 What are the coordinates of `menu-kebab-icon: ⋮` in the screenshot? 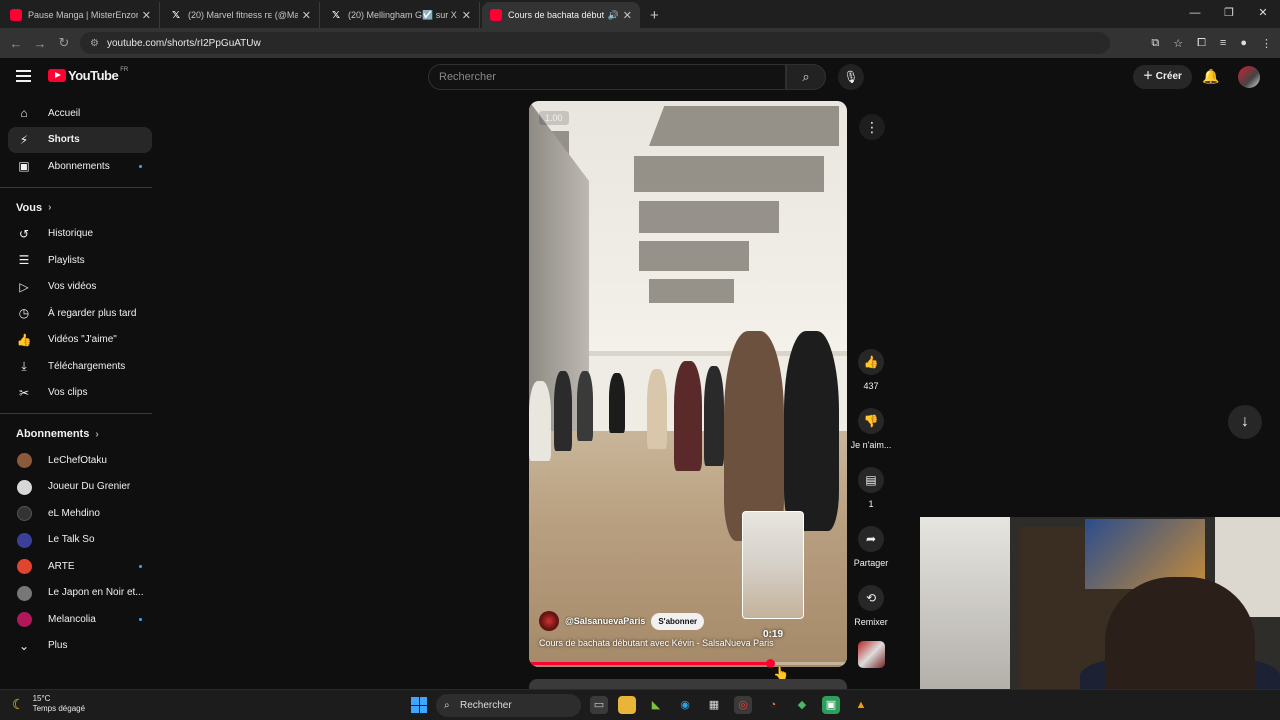 It's located at (1266, 43).